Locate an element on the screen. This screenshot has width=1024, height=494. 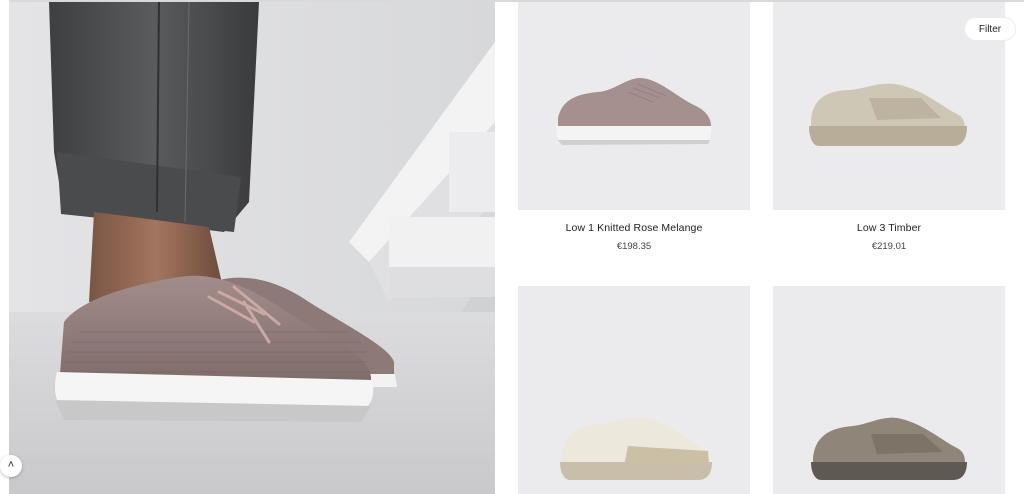
product-name: Low 1 Knitted Rose Melange is located at coordinates (634, 228).